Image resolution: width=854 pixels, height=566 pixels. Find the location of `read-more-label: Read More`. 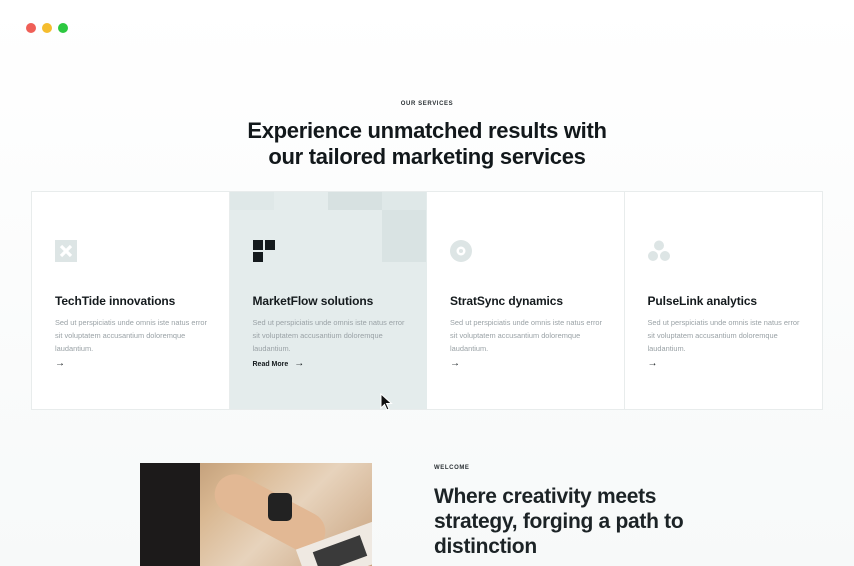

read-more-label: Read More is located at coordinates (270, 364).